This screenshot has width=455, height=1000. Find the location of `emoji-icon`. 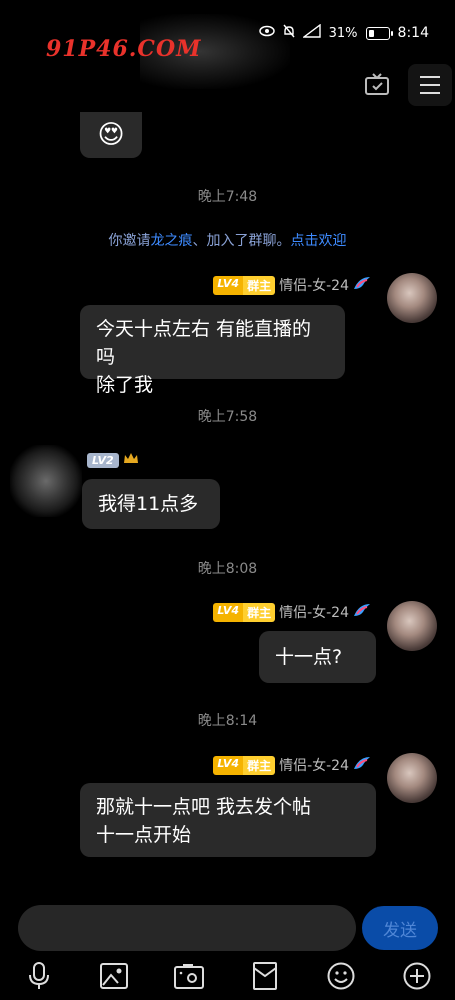

emoji-icon is located at coordinates (341, 976).